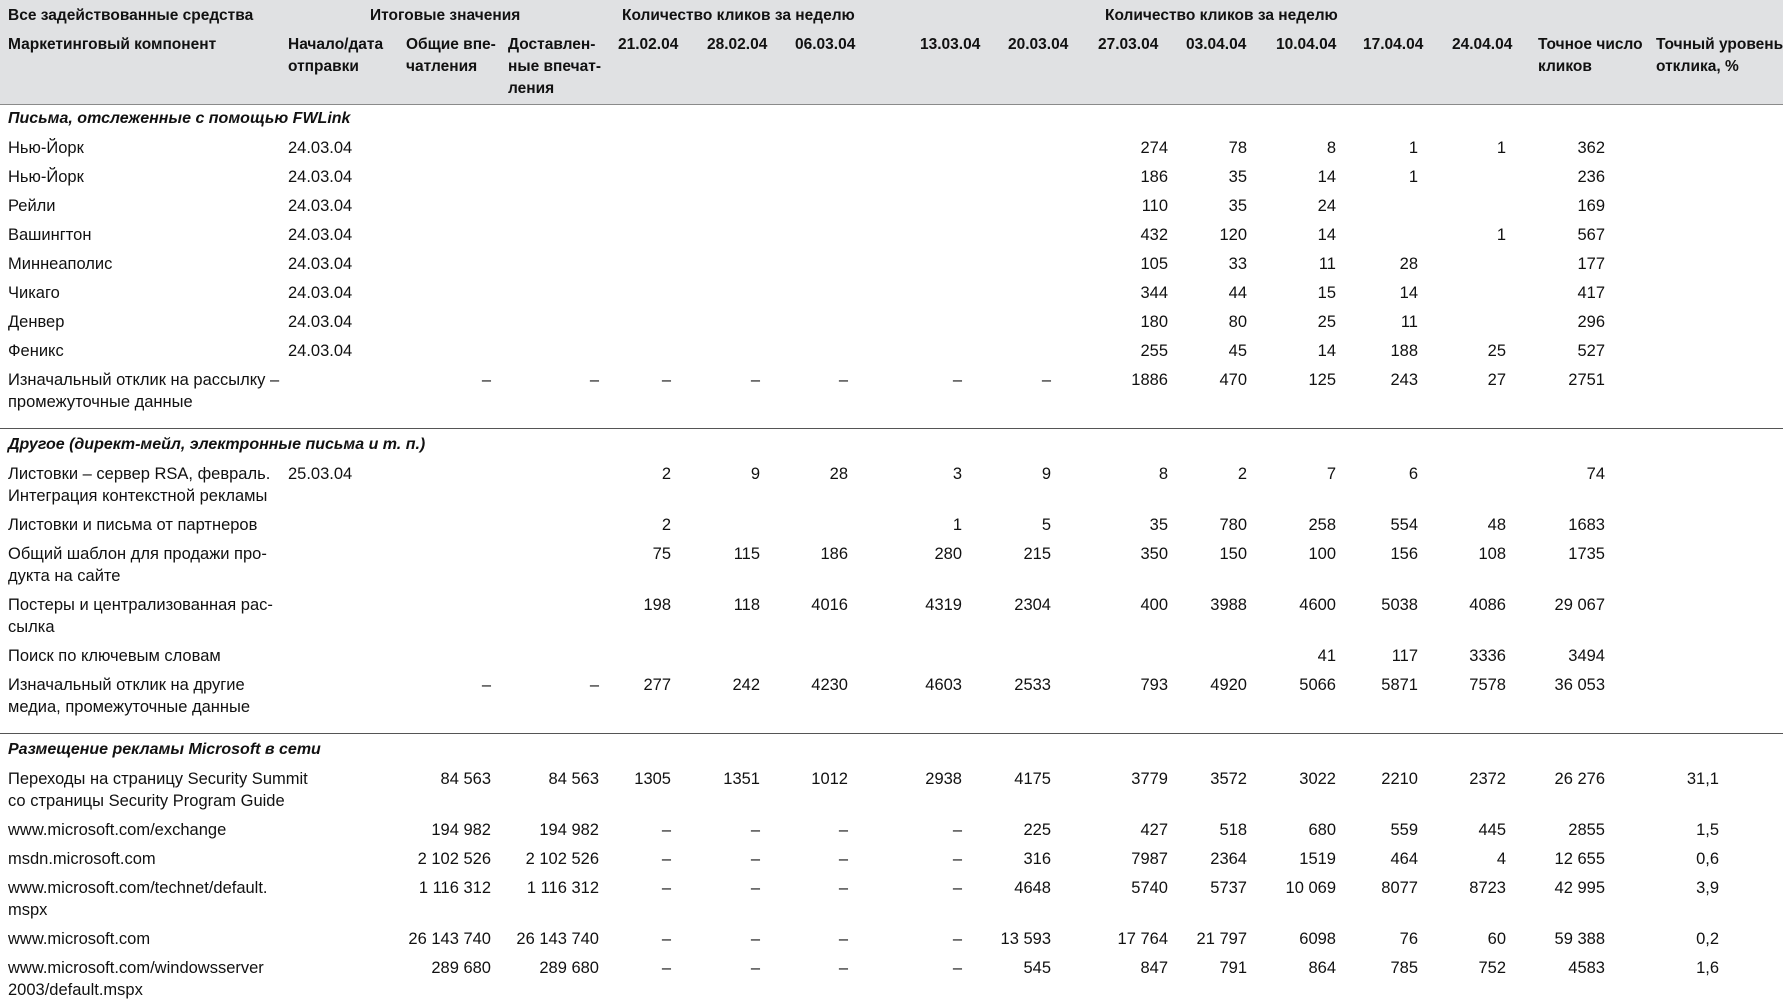 The image size is (1783, 1001). Describe the element at coordinates (1326, 293) in the screenshot. I see `row-week-clicks: 15` at that location.